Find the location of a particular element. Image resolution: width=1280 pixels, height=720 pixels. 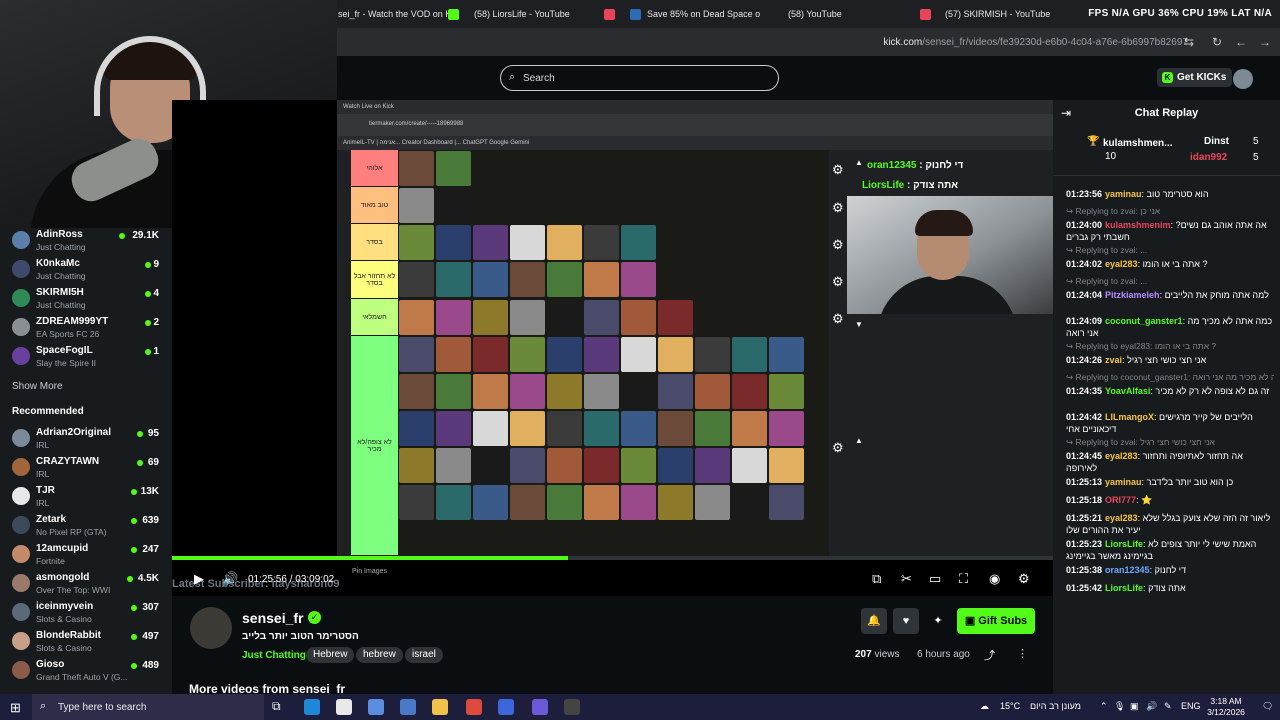

sidebar-channel: iceinmyvein Slots & Casino 307 is located at coordinates (89, 614).